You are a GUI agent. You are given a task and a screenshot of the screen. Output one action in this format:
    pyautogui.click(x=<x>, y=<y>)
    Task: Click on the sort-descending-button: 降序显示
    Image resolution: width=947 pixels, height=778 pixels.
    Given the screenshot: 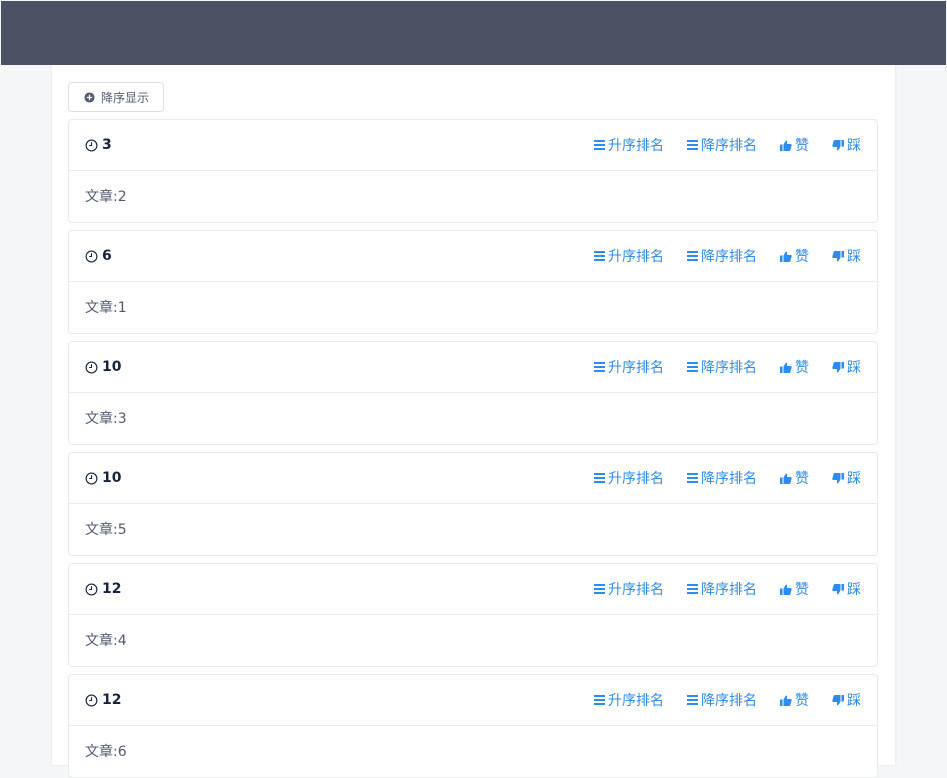 What is the action you would take?
    pyautogui.click(x=116, y=97)
    